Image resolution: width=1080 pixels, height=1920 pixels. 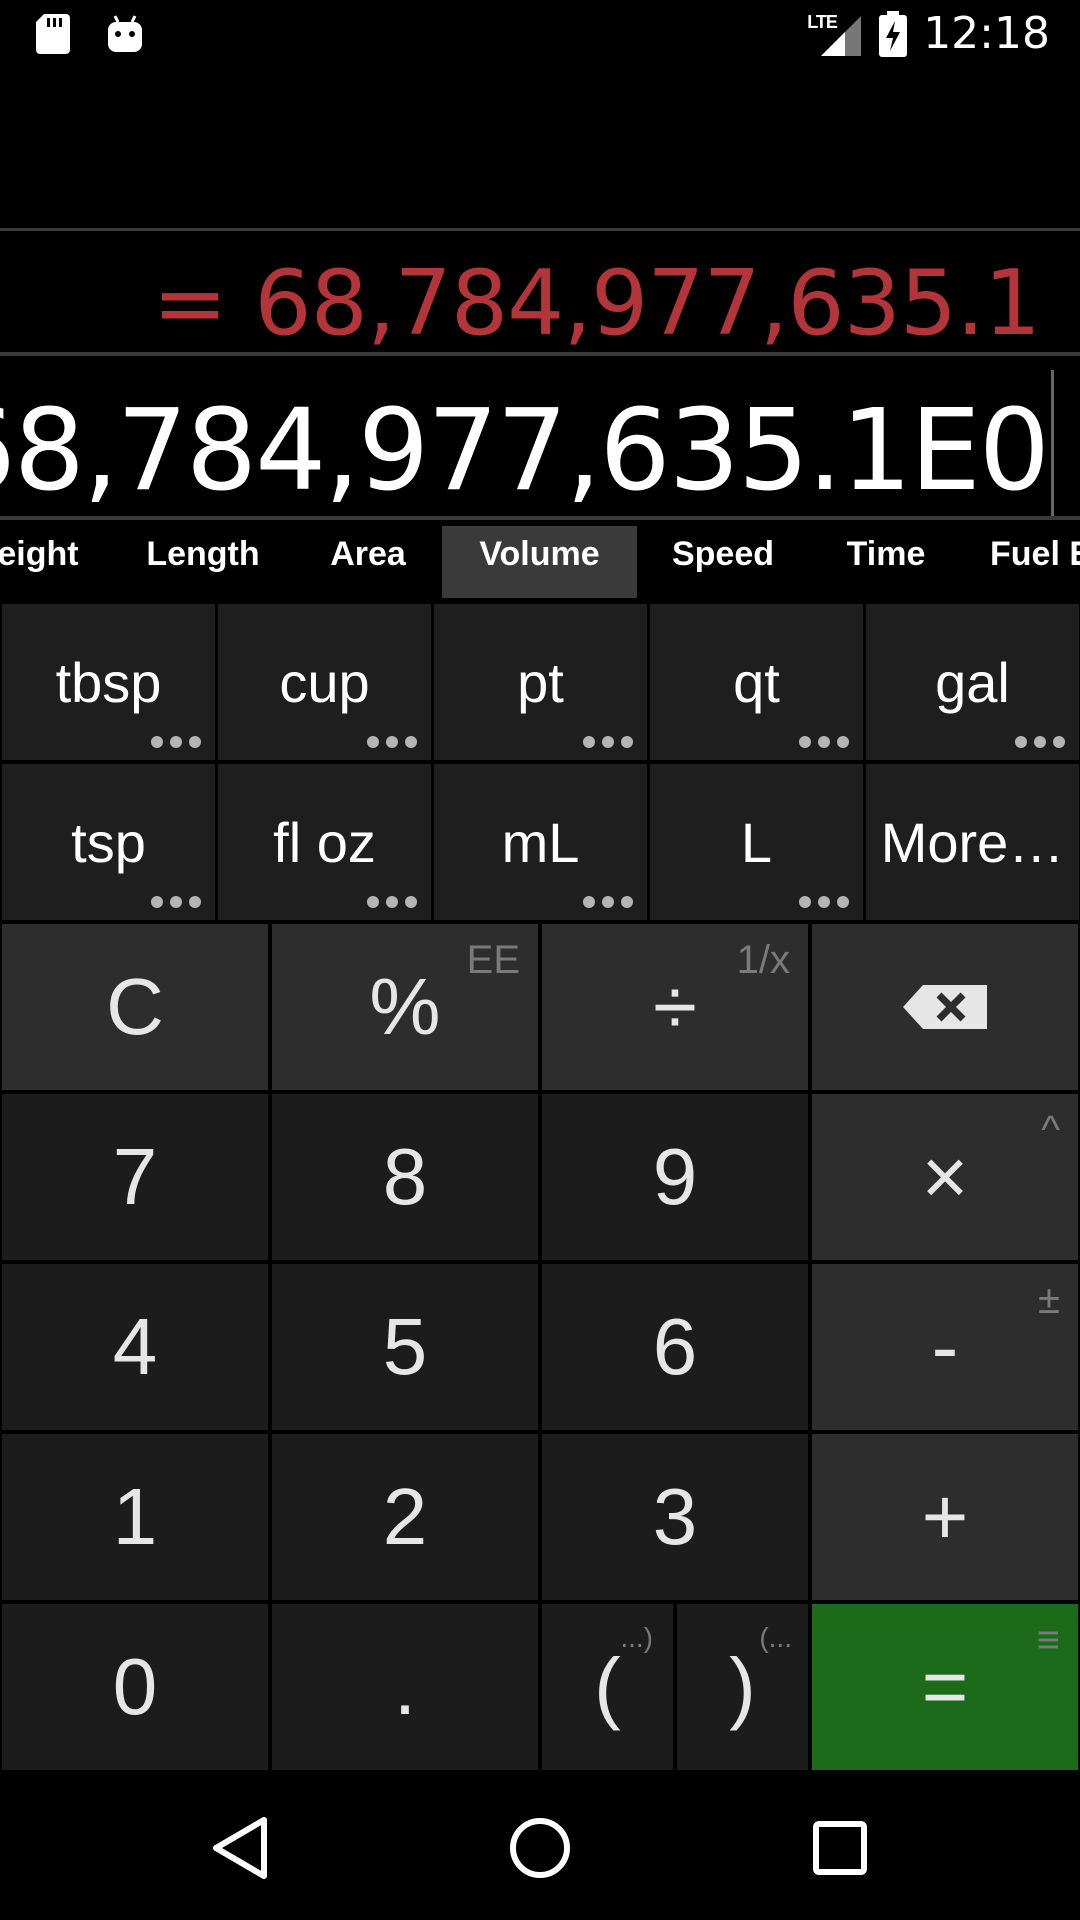 I want to click on signal-icon: LTE, so click(x=835, y=34).